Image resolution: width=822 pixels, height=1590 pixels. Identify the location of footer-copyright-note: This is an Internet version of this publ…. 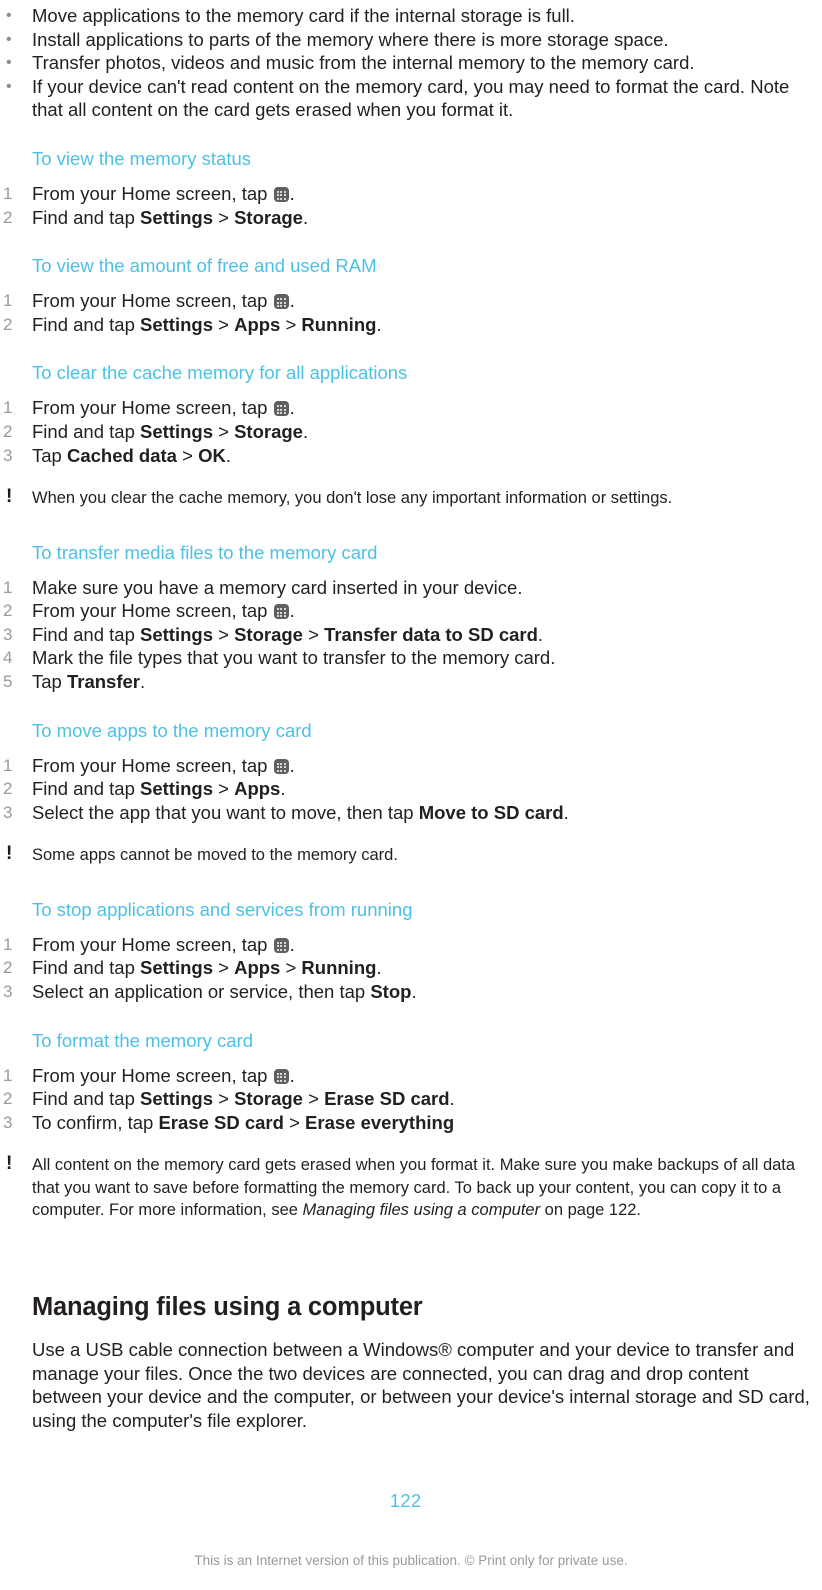
(411, 1560).